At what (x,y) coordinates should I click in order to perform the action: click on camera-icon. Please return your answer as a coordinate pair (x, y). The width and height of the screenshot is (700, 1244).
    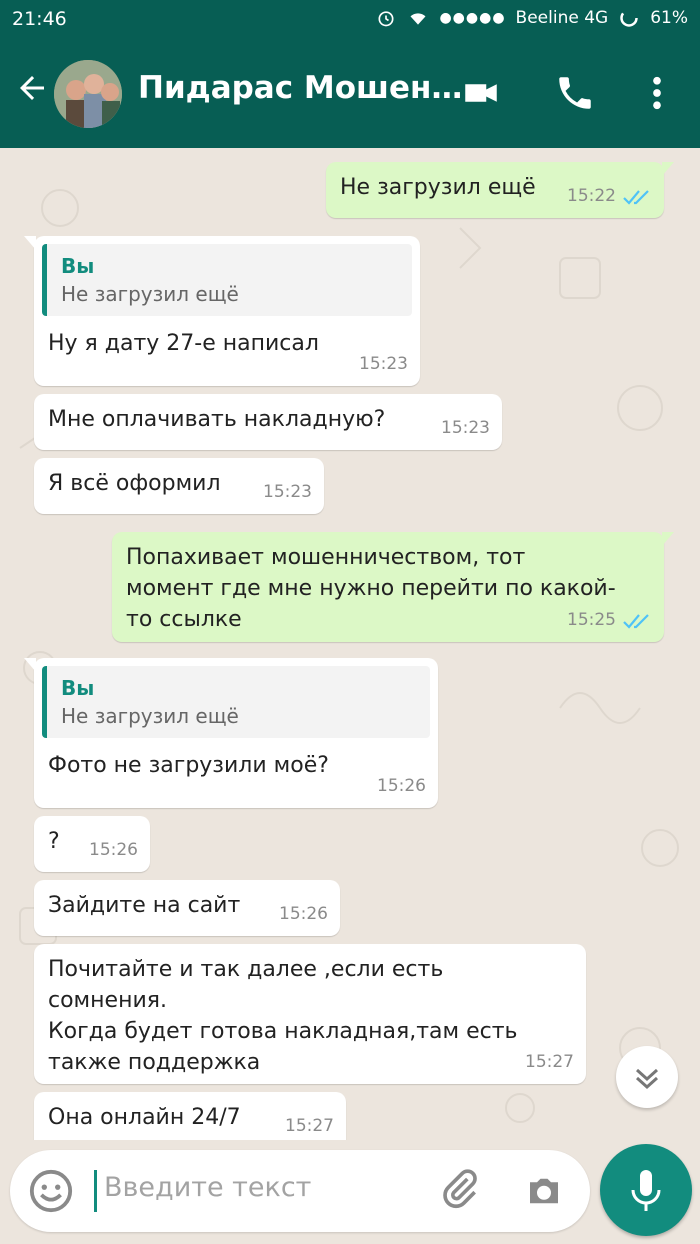
    Looking at the image, I should click on (544, 1191).